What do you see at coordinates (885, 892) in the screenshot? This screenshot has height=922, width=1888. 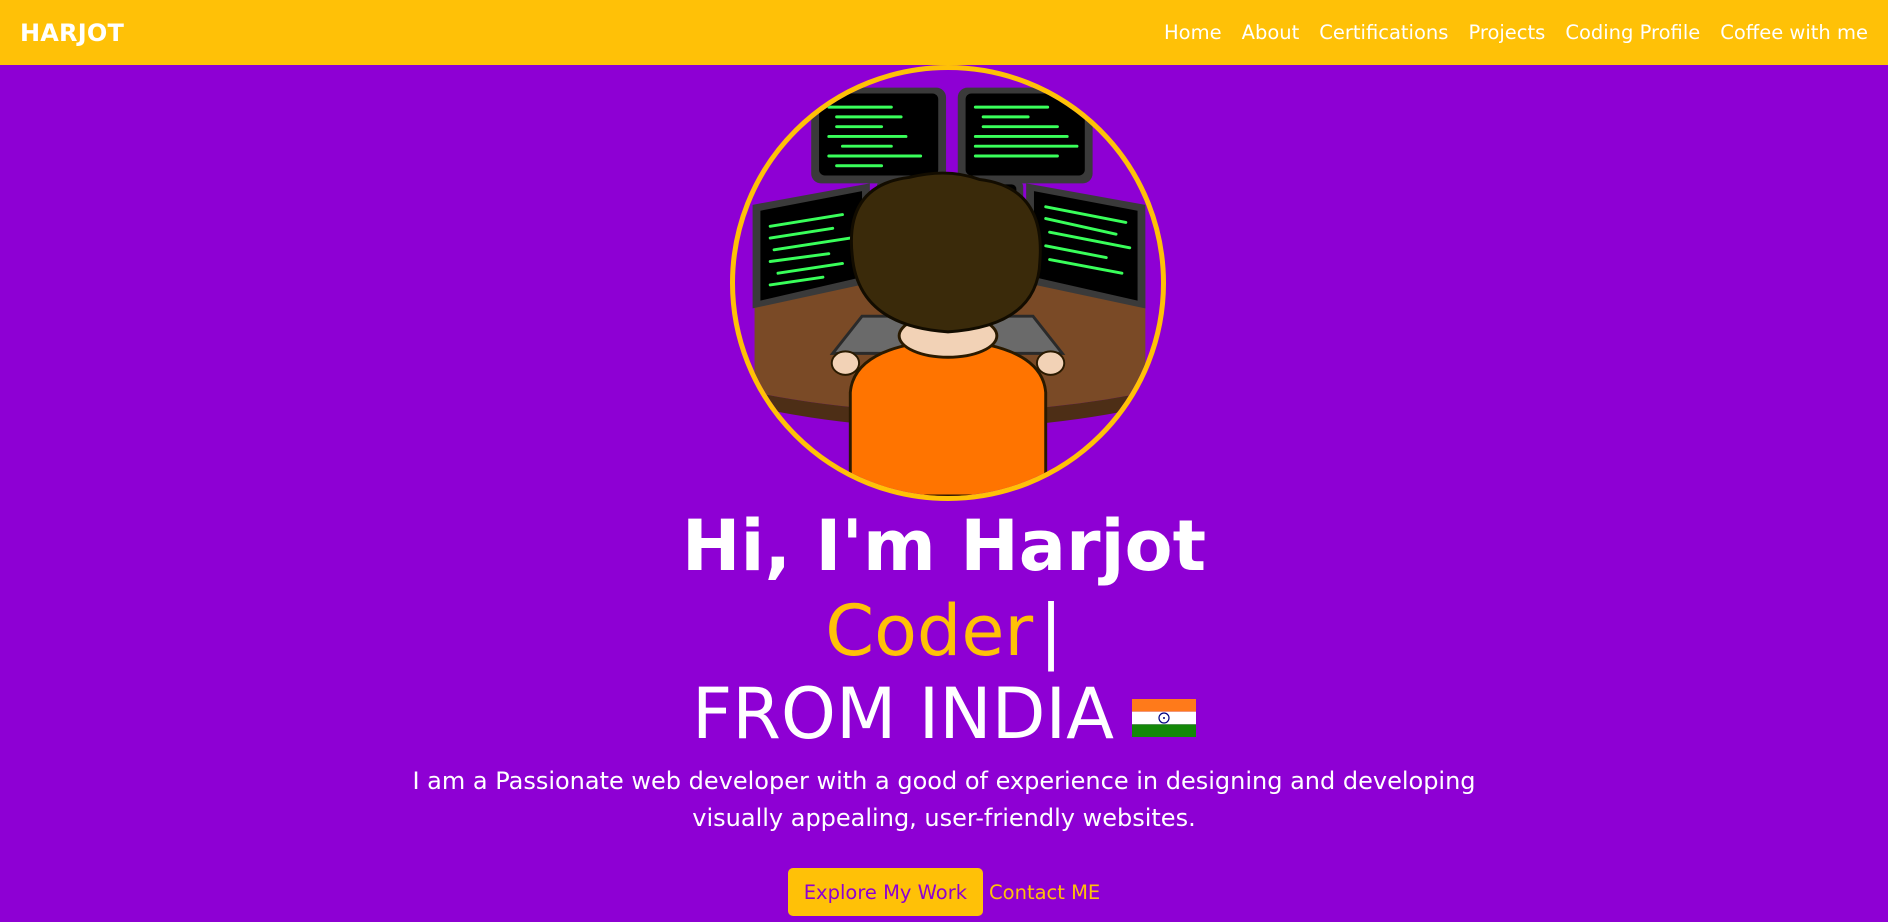 I see `explore-work-button: Explore My Work` at bounding box center [885, 892].